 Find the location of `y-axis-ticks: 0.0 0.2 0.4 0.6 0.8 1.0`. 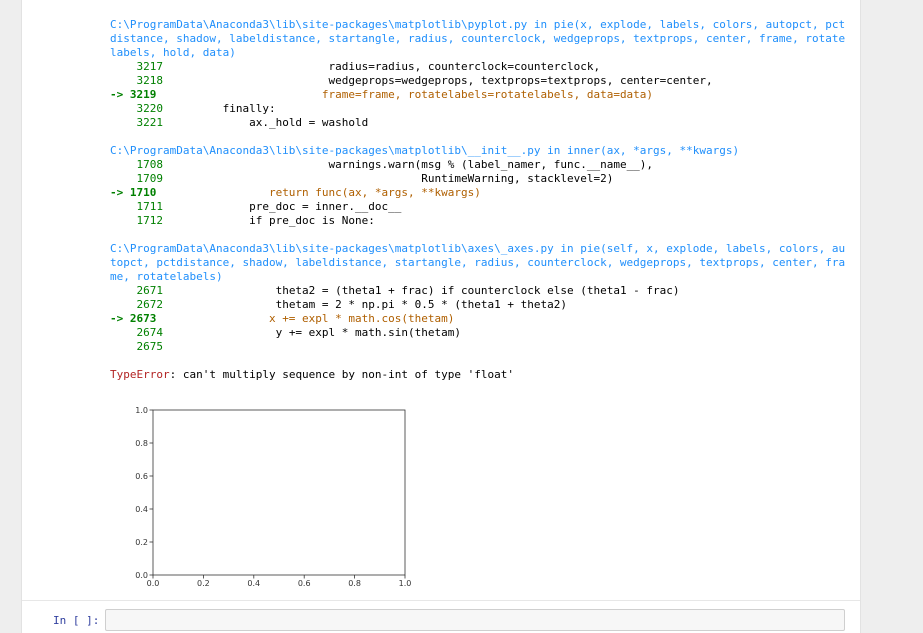

y-axis-ticks: 0.0 0.2 0.4 0.6 0.8 1.0 is located at coordinates (144, 493).